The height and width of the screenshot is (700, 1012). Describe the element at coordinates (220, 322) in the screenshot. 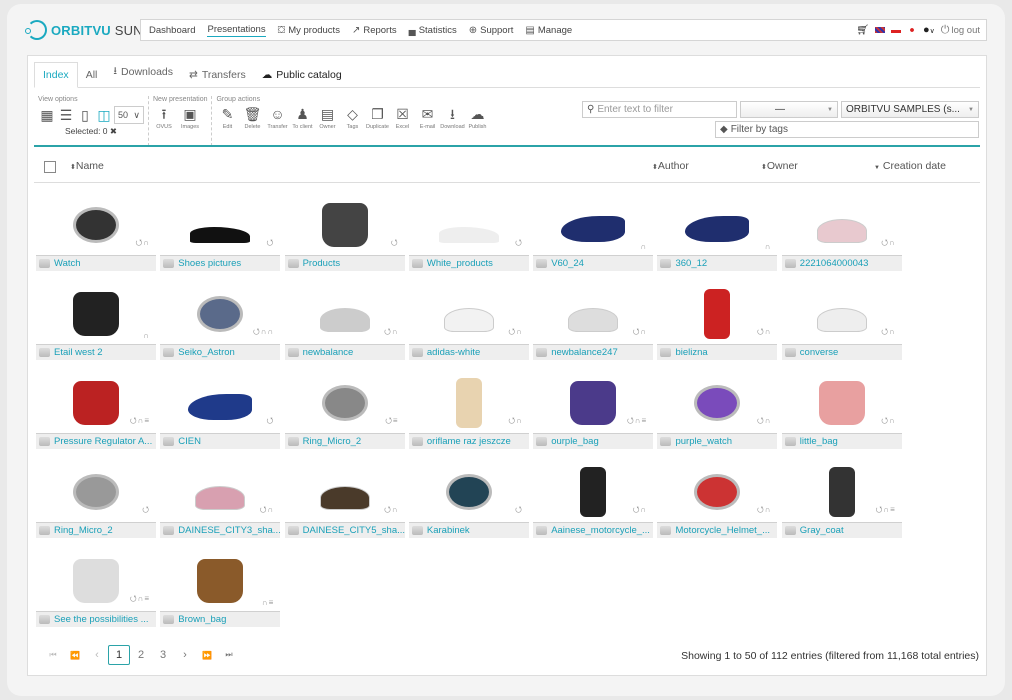

I see `presentation-item: ⭯∩∩ Seiko_Astron` at that location.